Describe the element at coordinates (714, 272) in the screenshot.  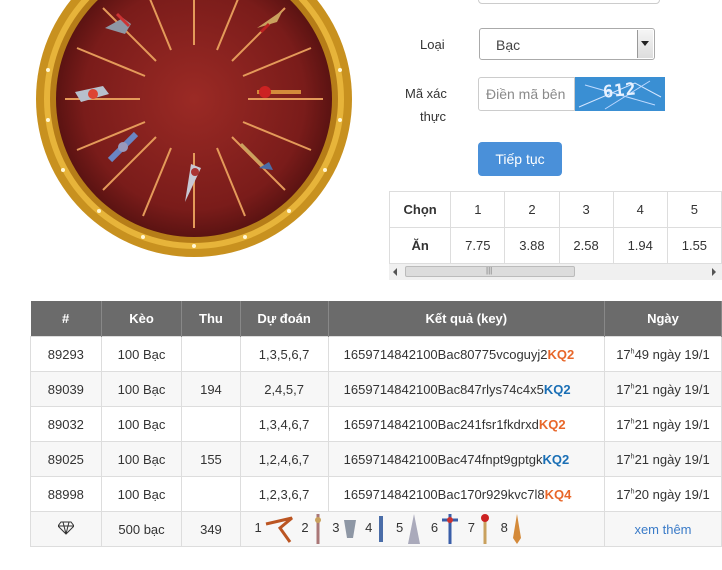
I see `scroll-right-icon` at that location.